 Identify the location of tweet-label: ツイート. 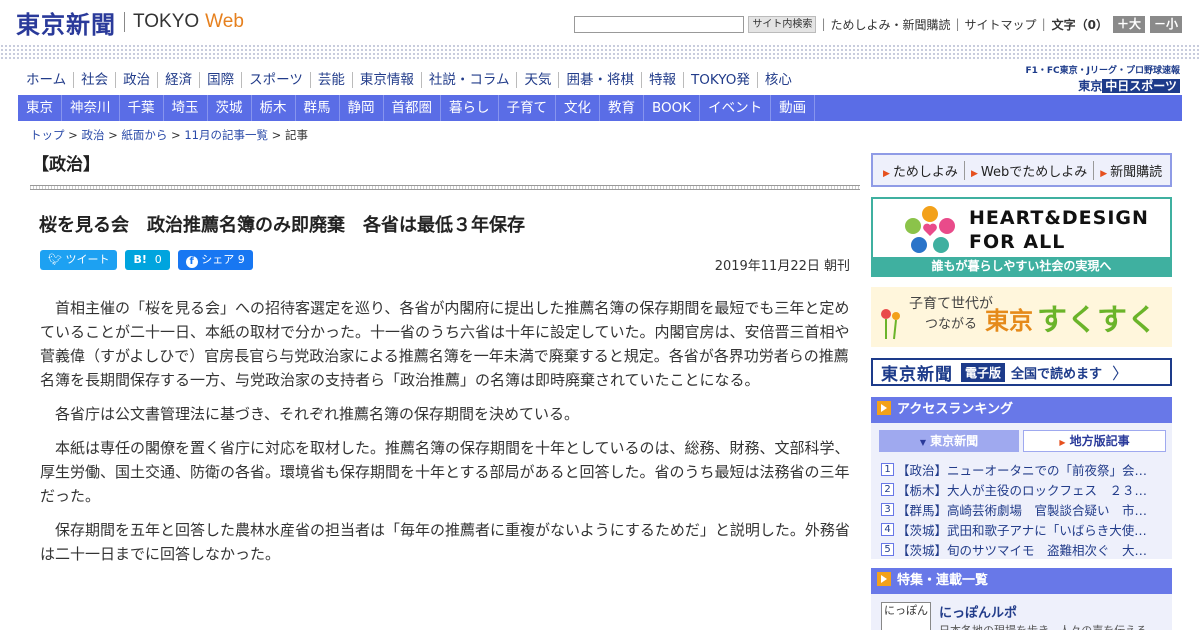
(87, 259).